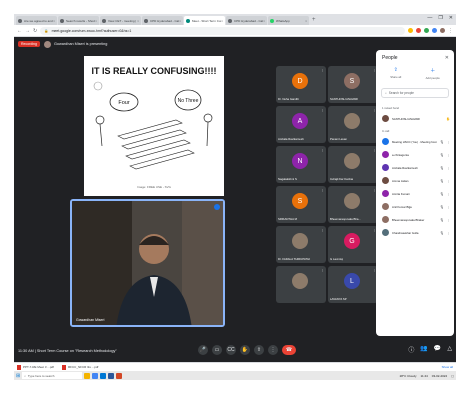 This screenshot has height=393, width=458. I want to click on list-item: Ambala Ravikarnesh 🎙 ⋮, so click(415, 167).